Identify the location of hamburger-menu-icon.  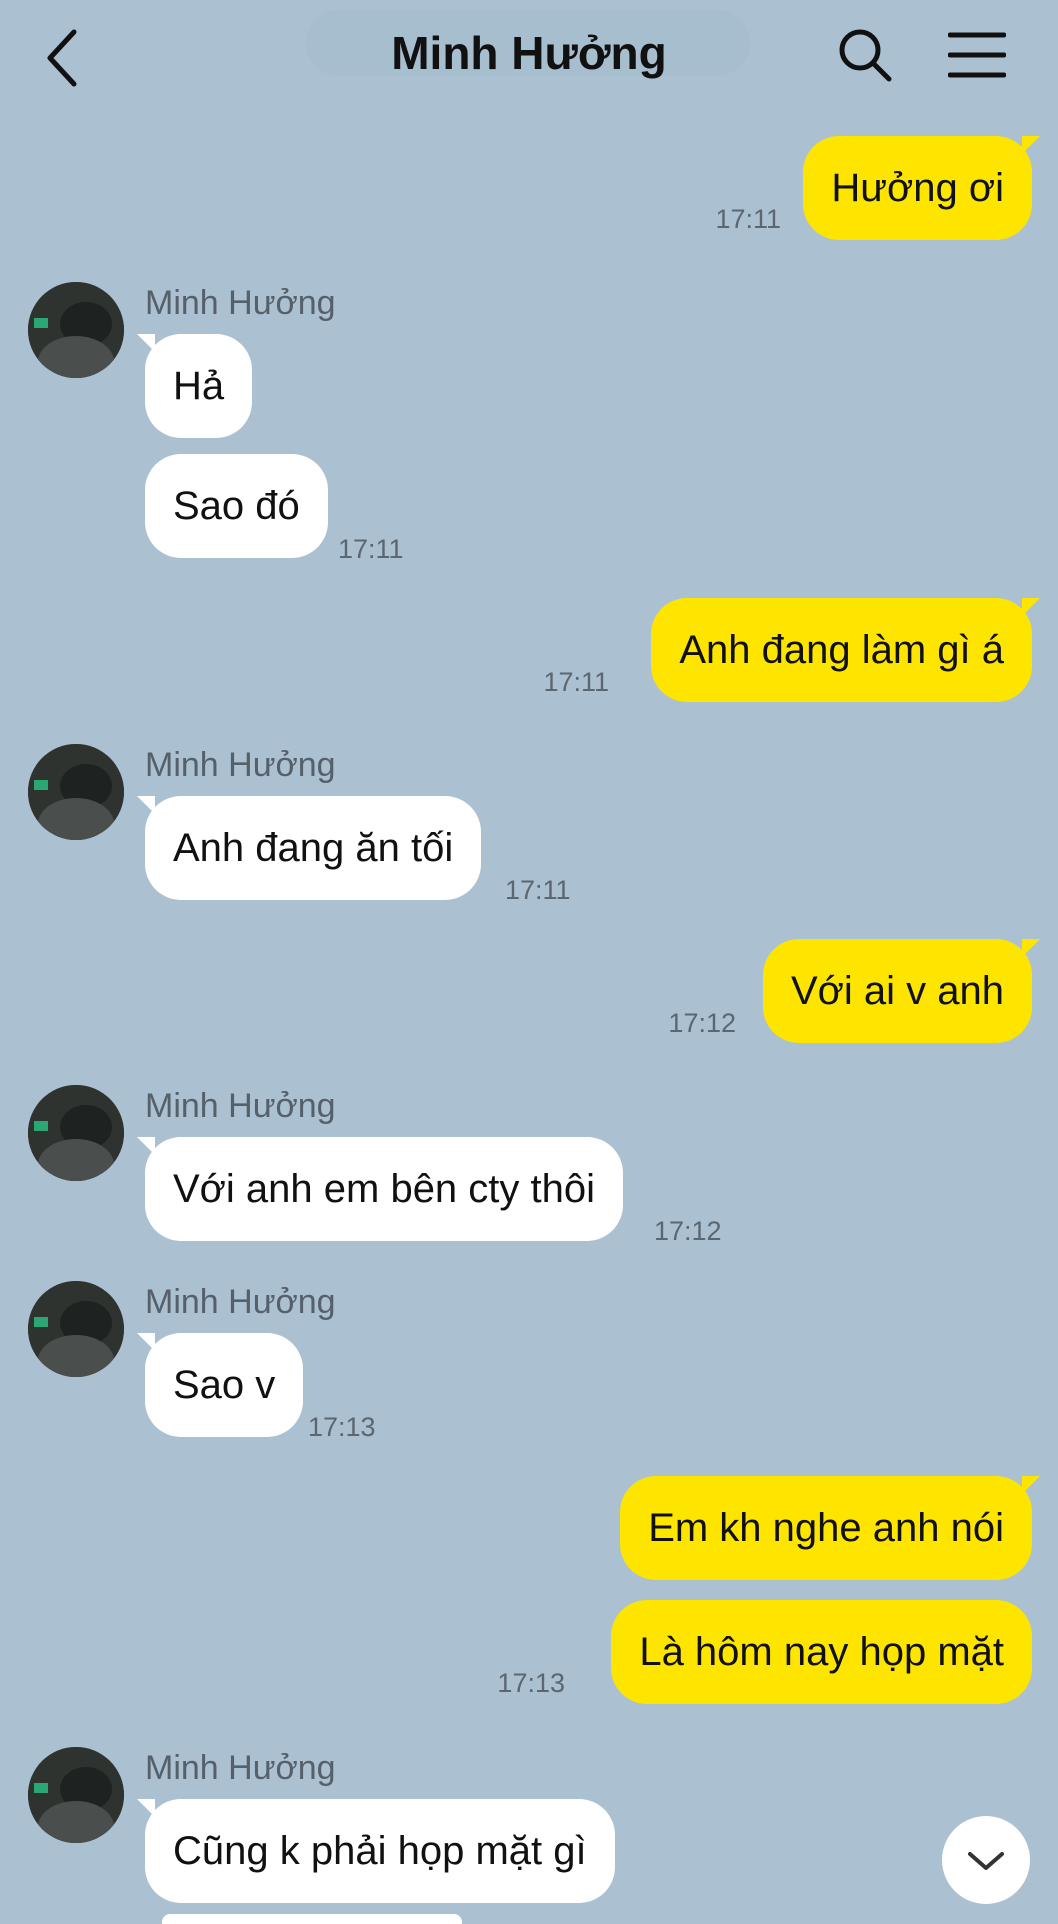
(977, 55).